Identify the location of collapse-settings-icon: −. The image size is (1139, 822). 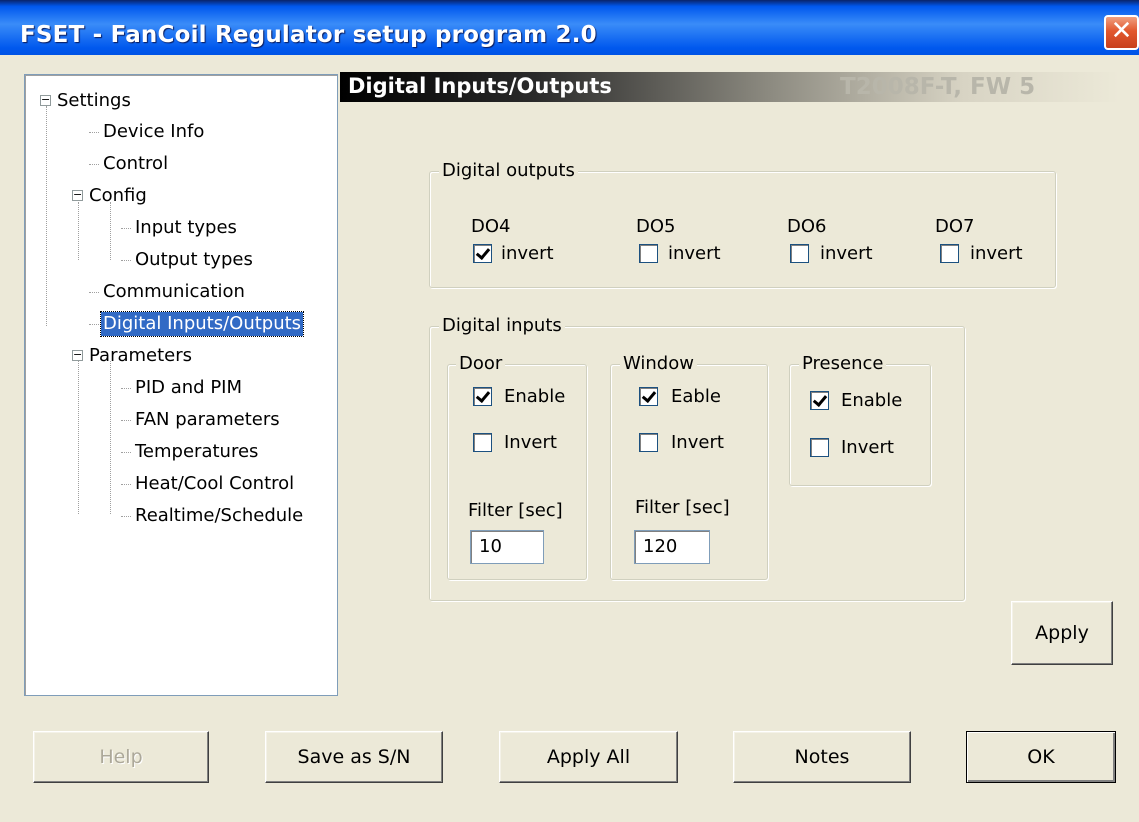
(45, 100).